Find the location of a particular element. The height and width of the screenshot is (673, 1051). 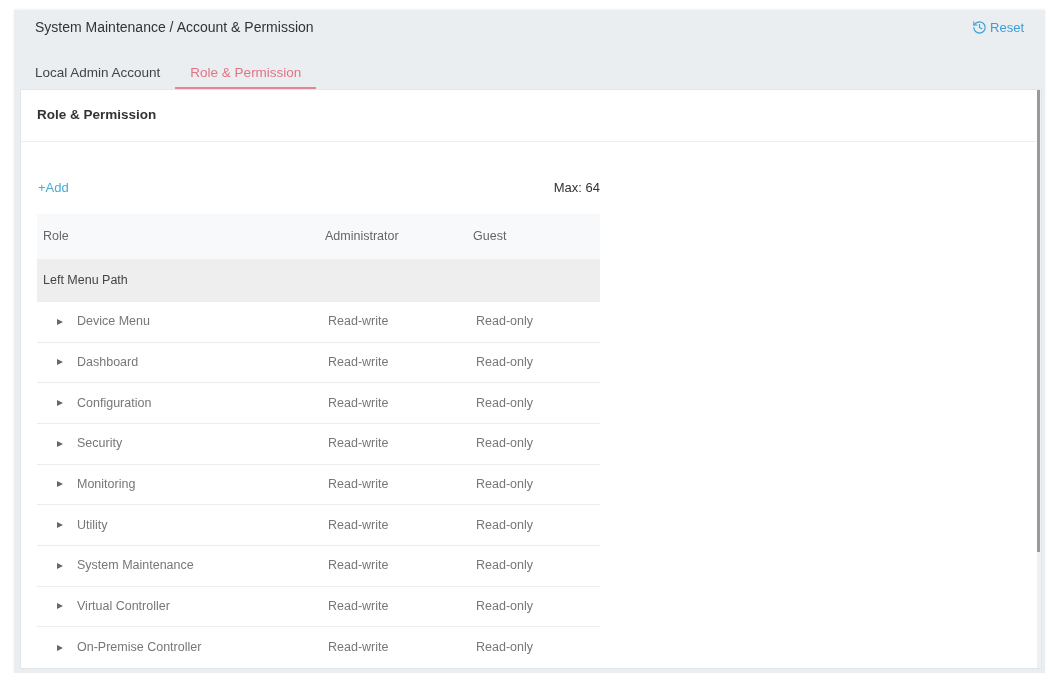

role-name: Utility is located at coordinates (92, 525).